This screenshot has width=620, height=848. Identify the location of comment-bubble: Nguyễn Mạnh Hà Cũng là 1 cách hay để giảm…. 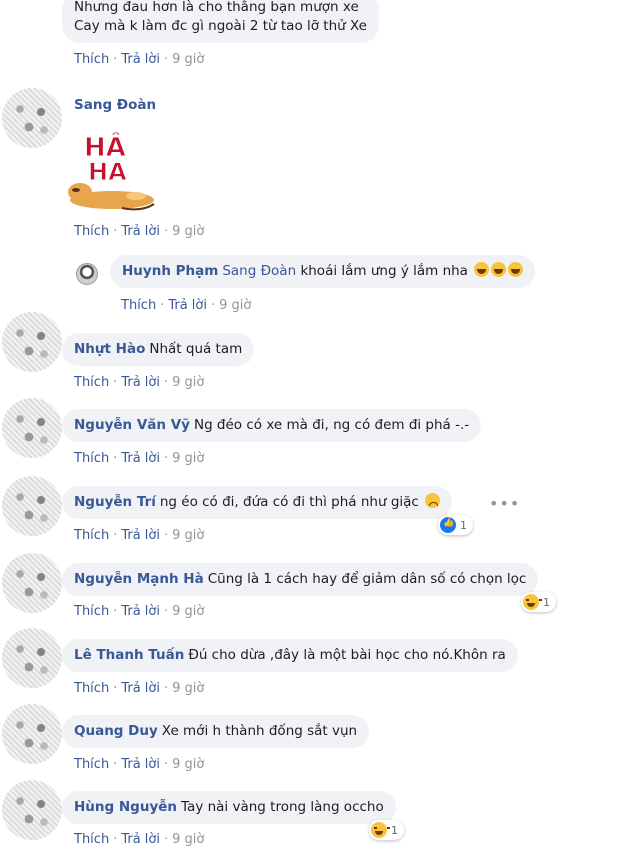
(300, 579).